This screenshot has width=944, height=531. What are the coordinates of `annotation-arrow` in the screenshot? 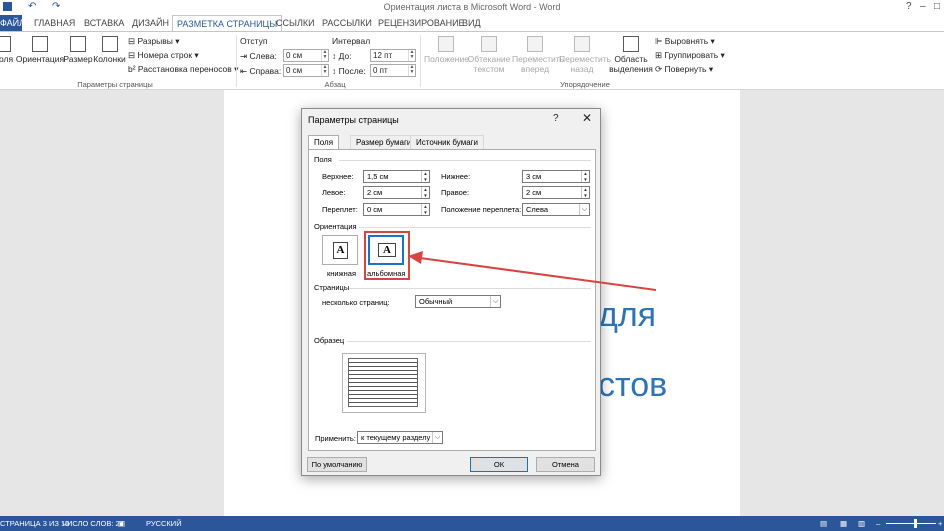 It's located at (532, 271).